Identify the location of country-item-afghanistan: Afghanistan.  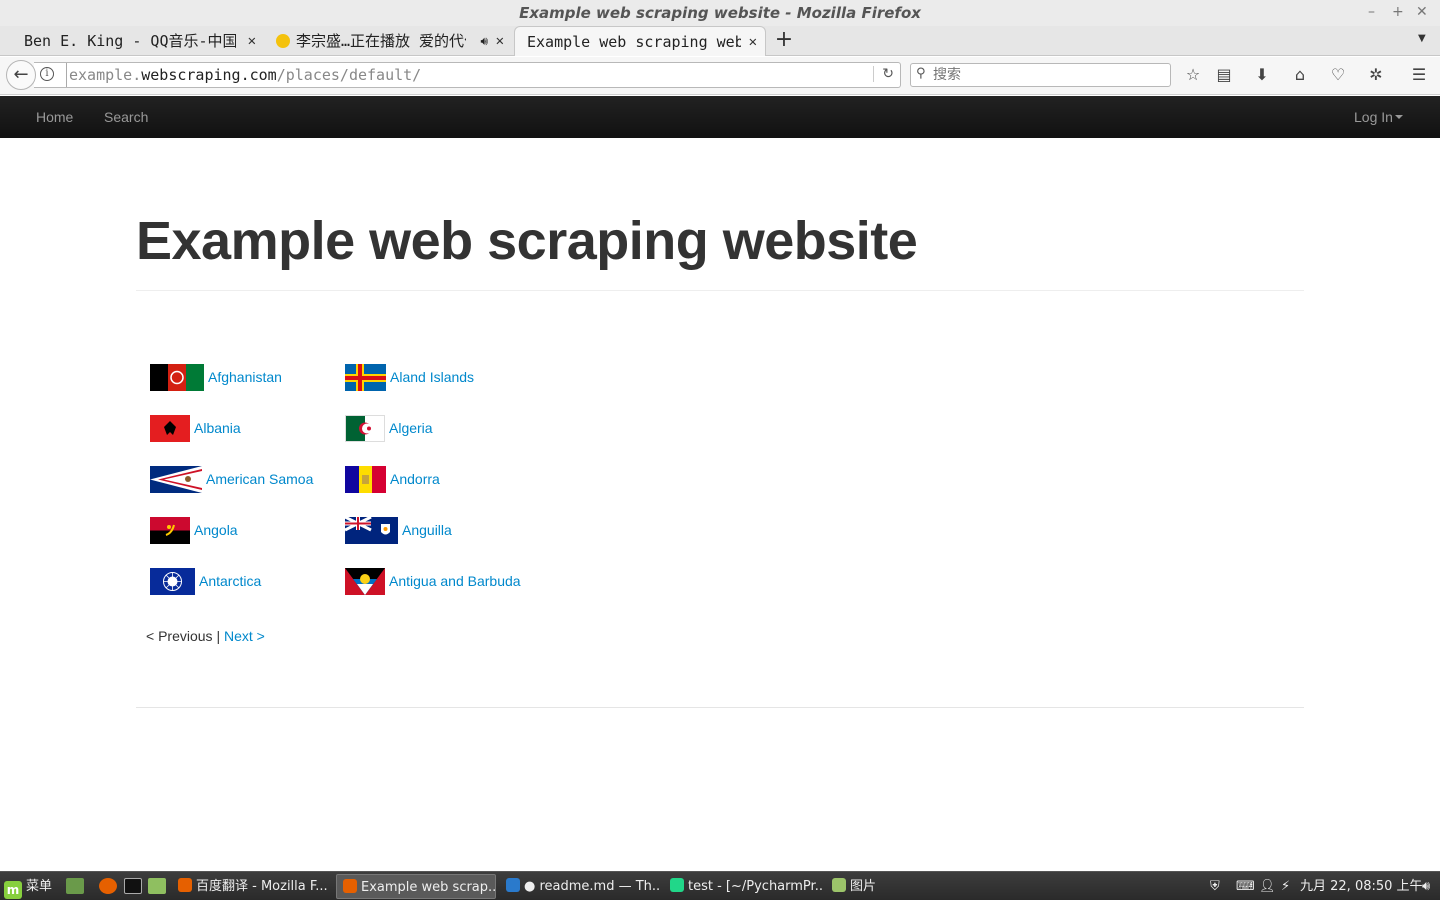
(216, 377).